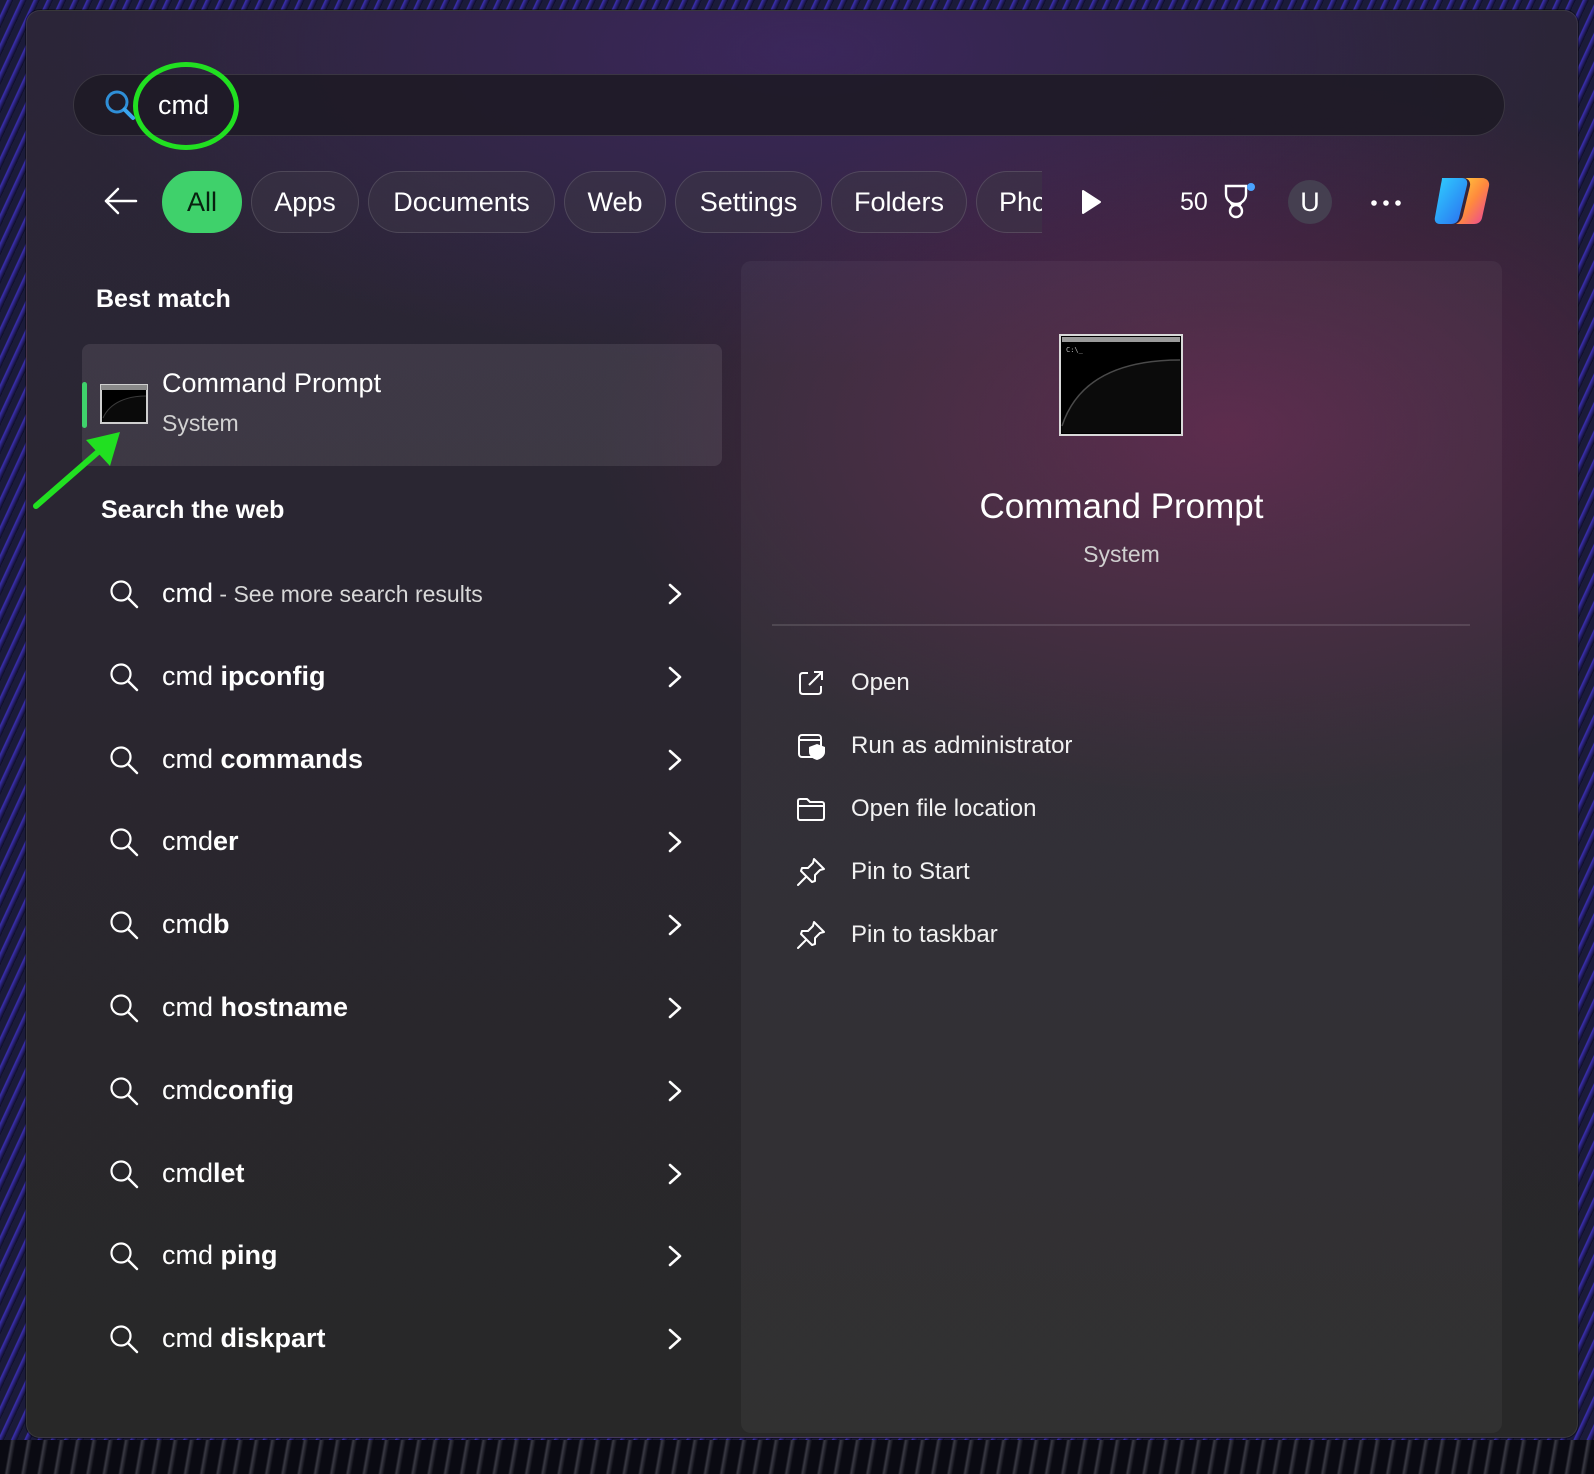 Image resolution: width=1594 pixels, height=1474 pixels. Describe the element at coordinates (226, 841) in the screenshot. I see `query-completion: er` at that location.